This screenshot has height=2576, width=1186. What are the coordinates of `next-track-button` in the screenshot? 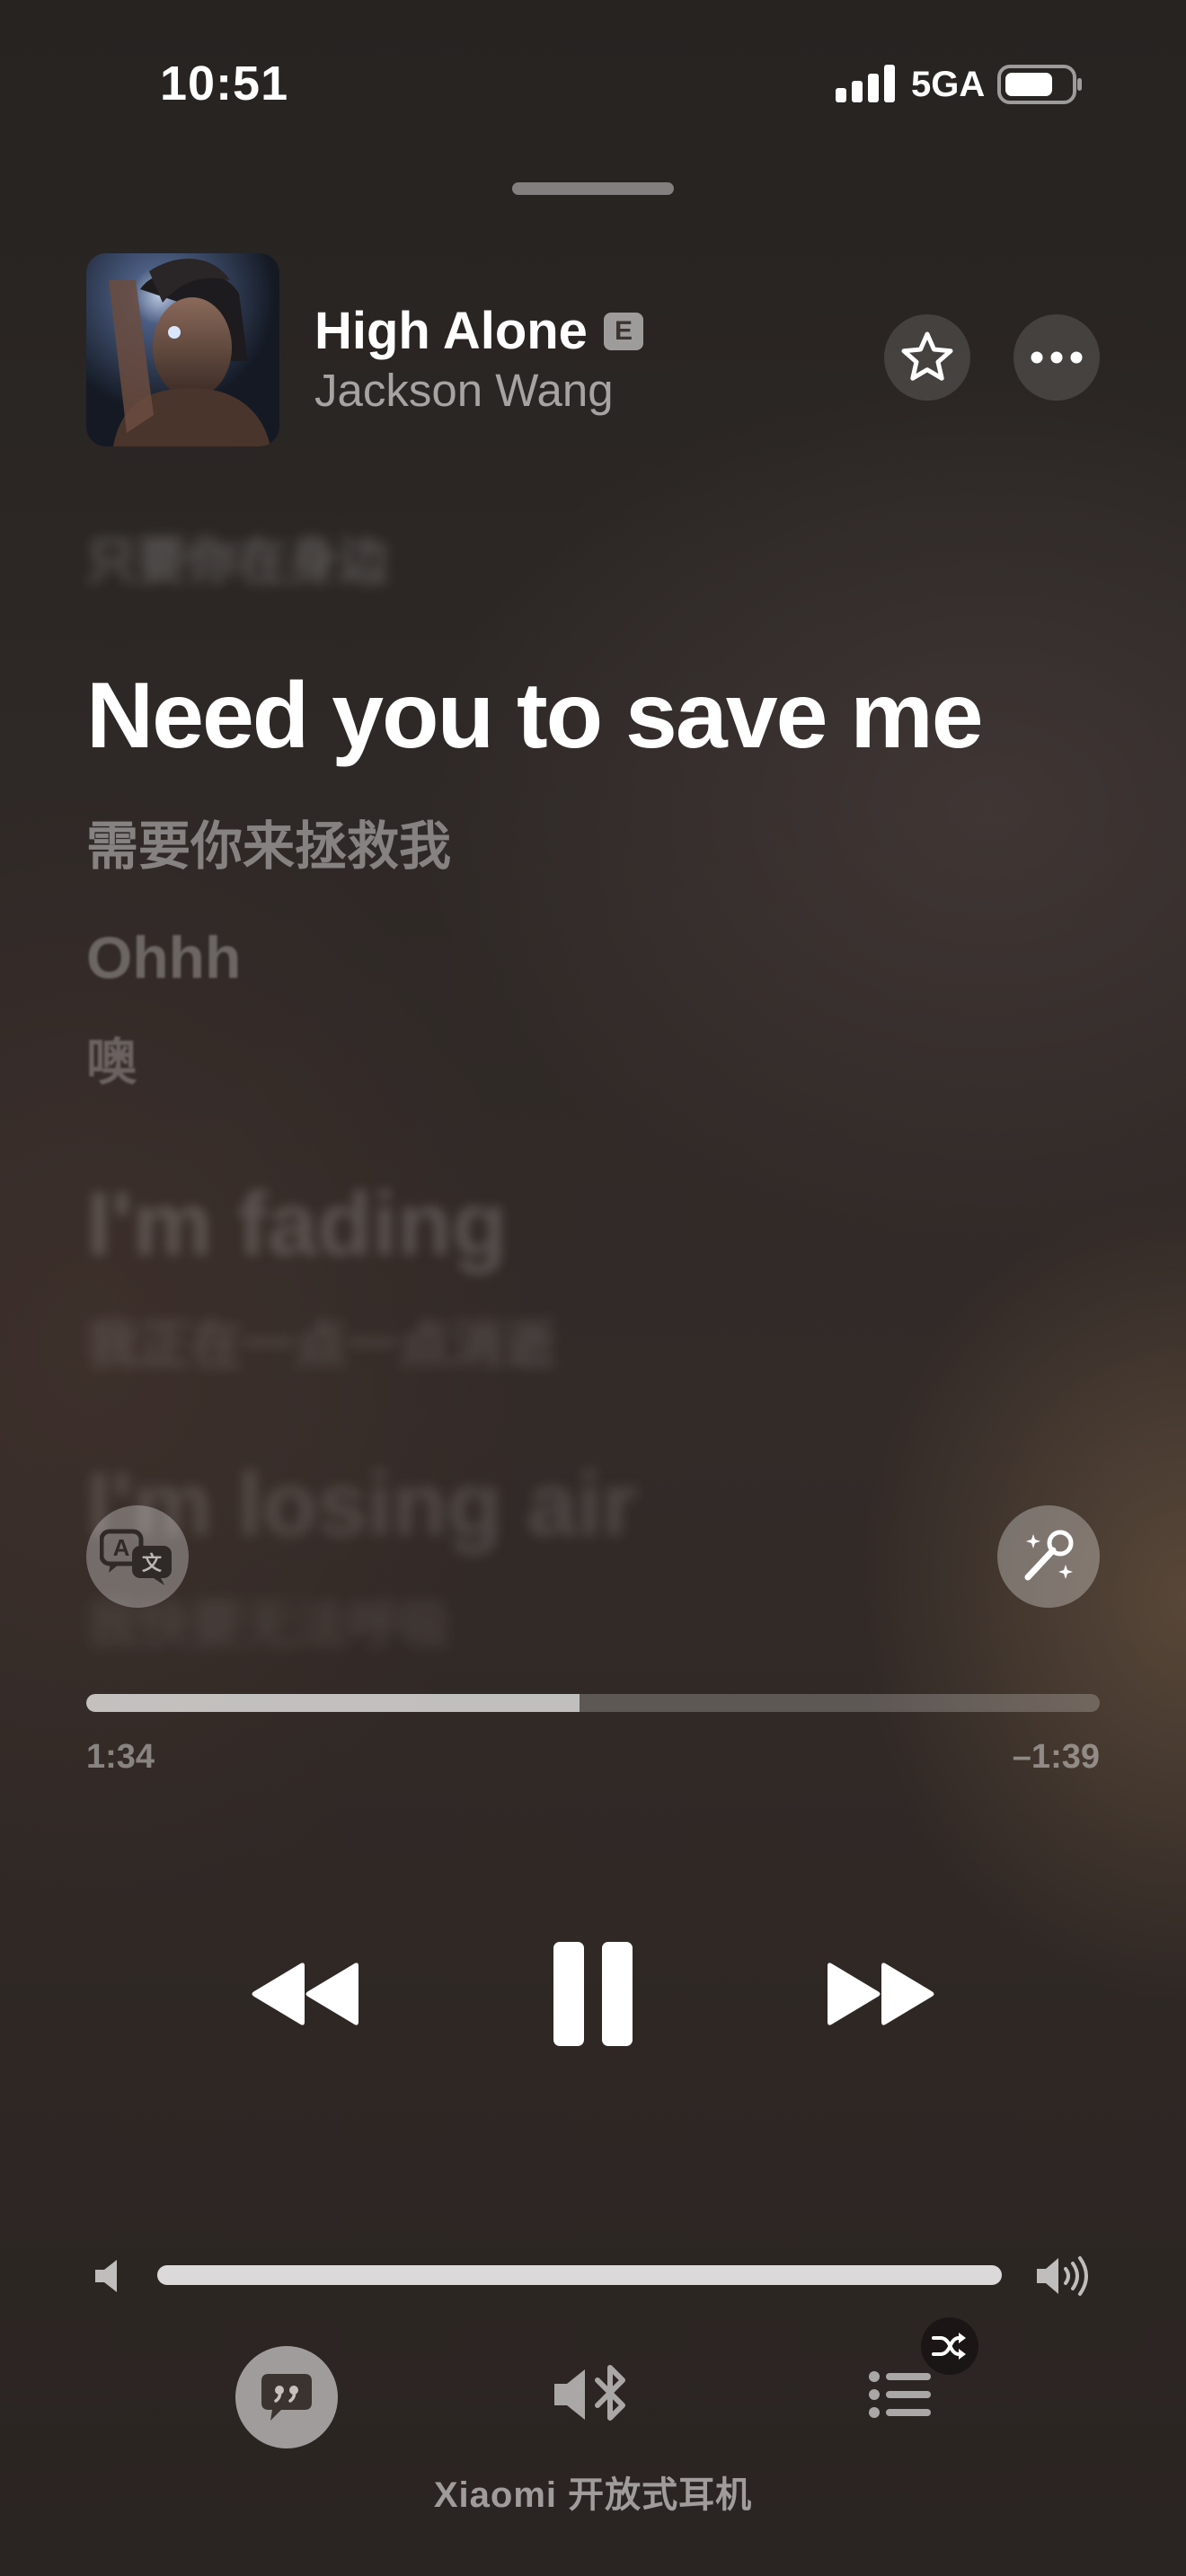 It's located at (880, 1994).